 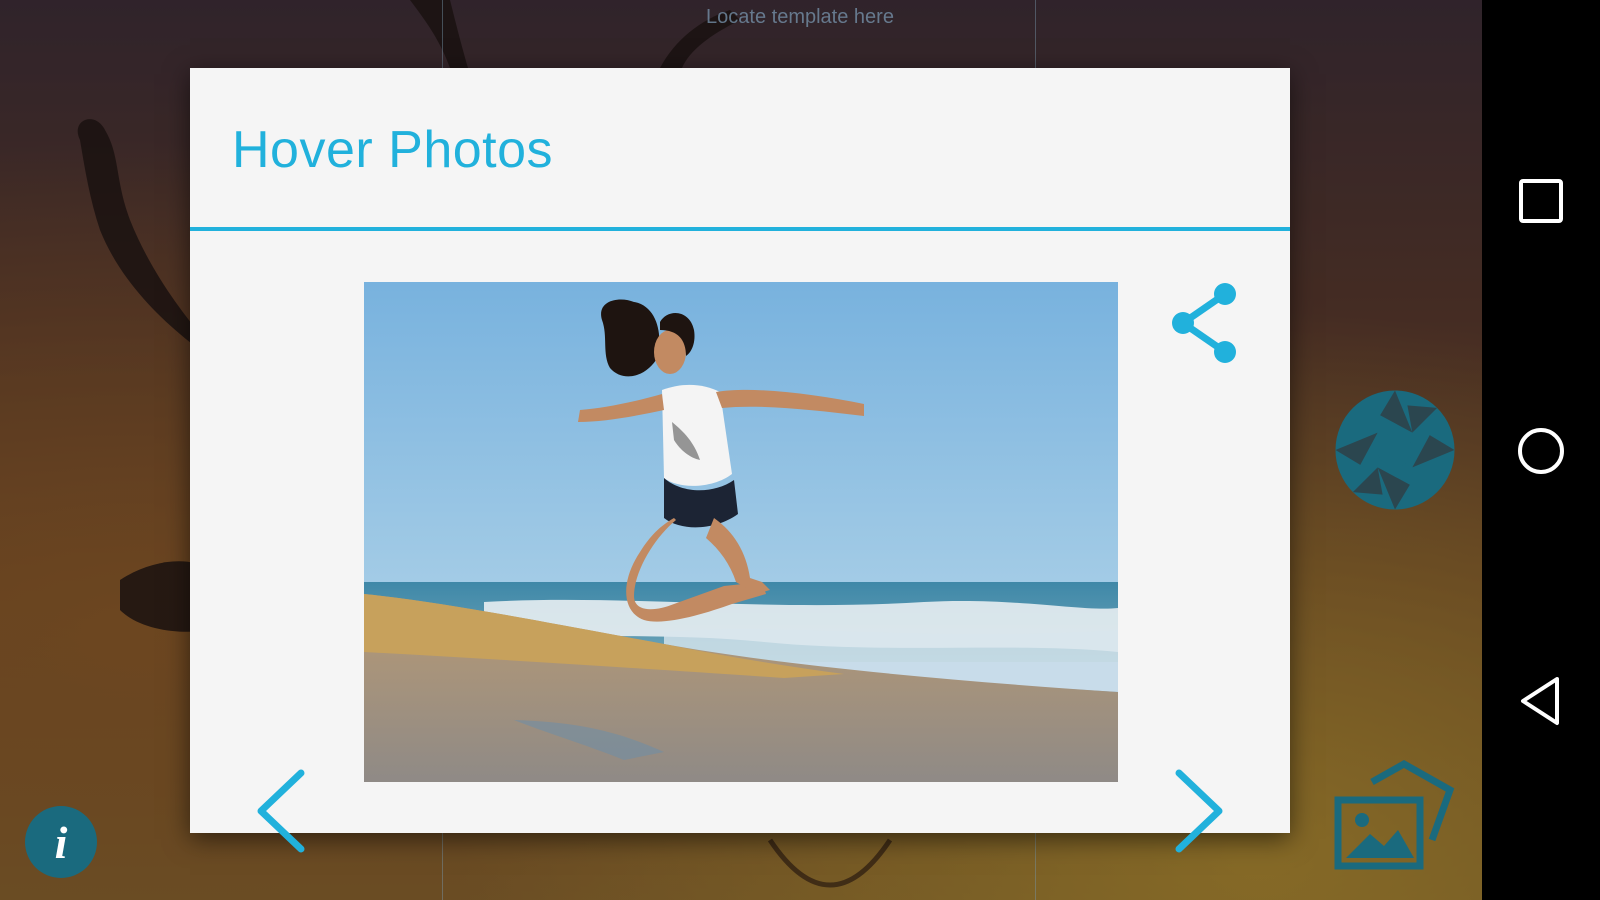 I want to click on silhouette-figure-left, so click(x=143, y=375).